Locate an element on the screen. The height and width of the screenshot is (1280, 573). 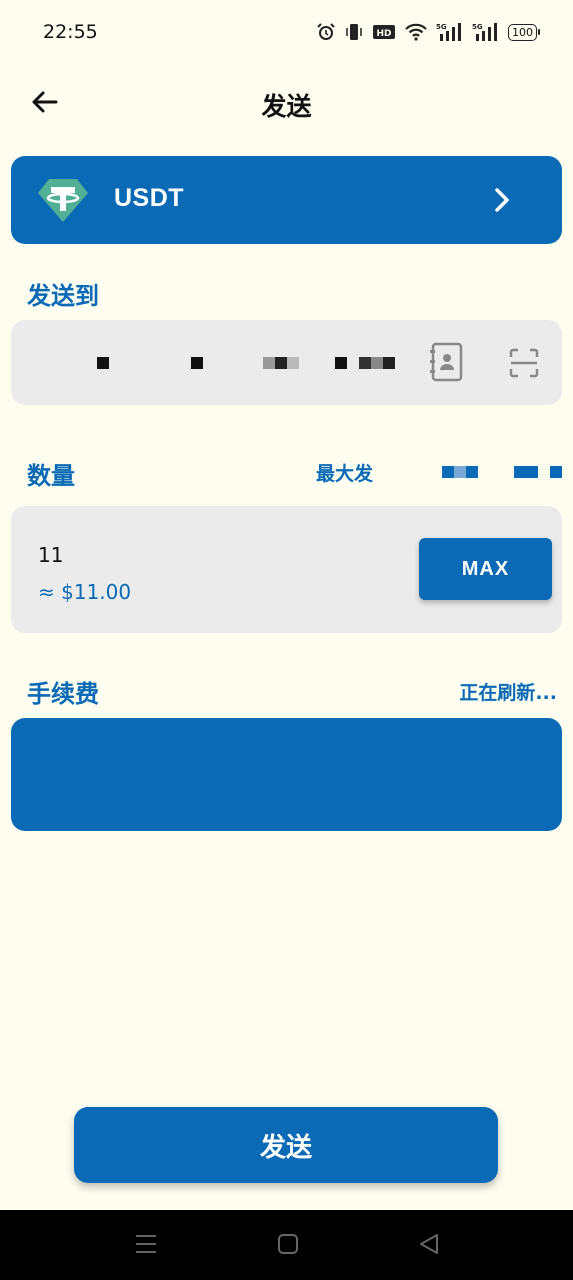
max-button: MAX is located at coordinates (485, 569).